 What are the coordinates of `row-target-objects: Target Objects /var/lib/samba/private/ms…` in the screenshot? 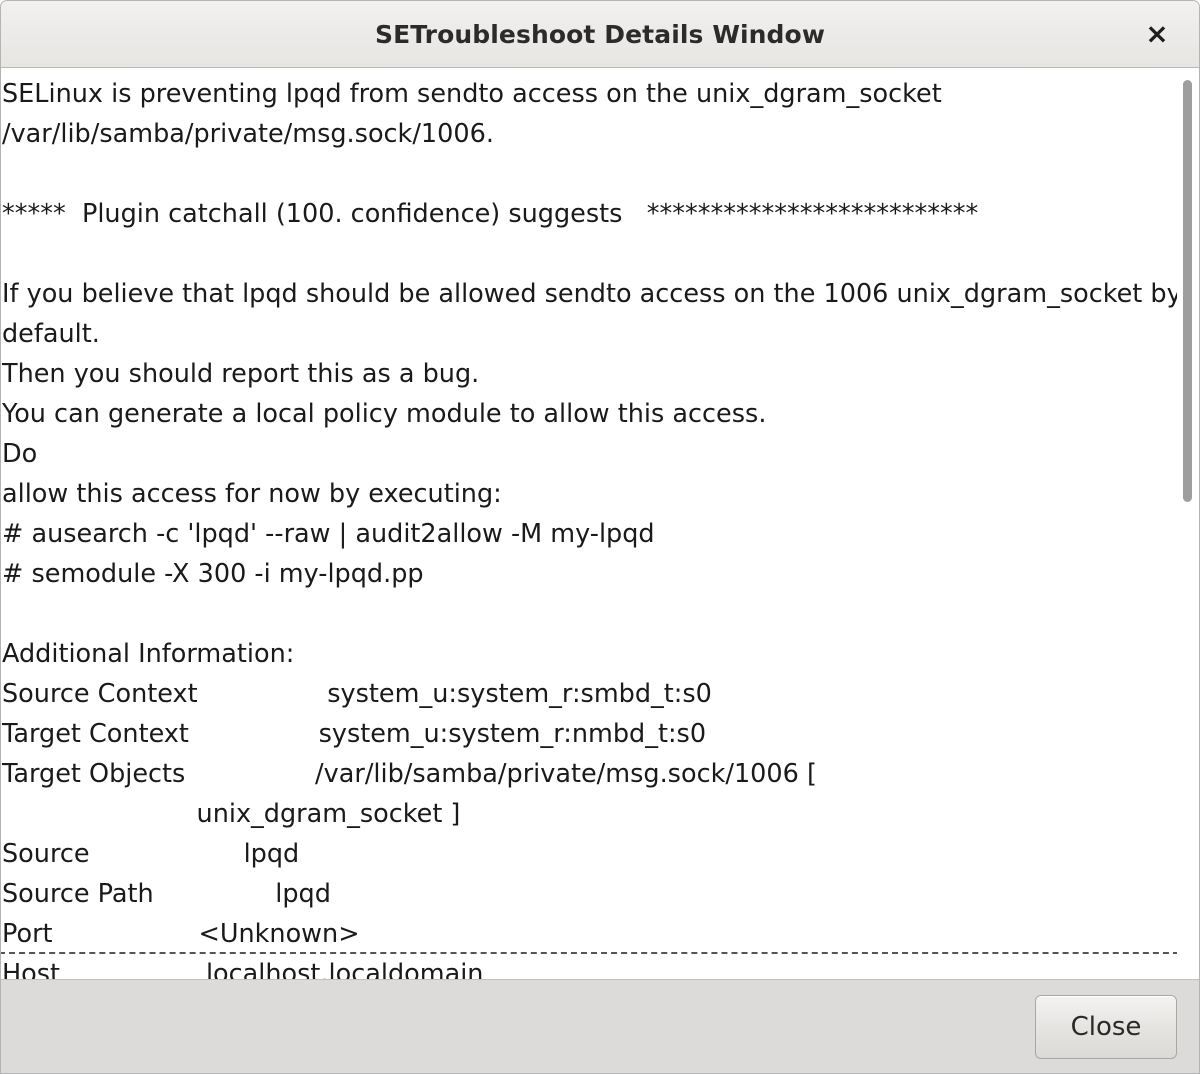 It's located at (409, 774).